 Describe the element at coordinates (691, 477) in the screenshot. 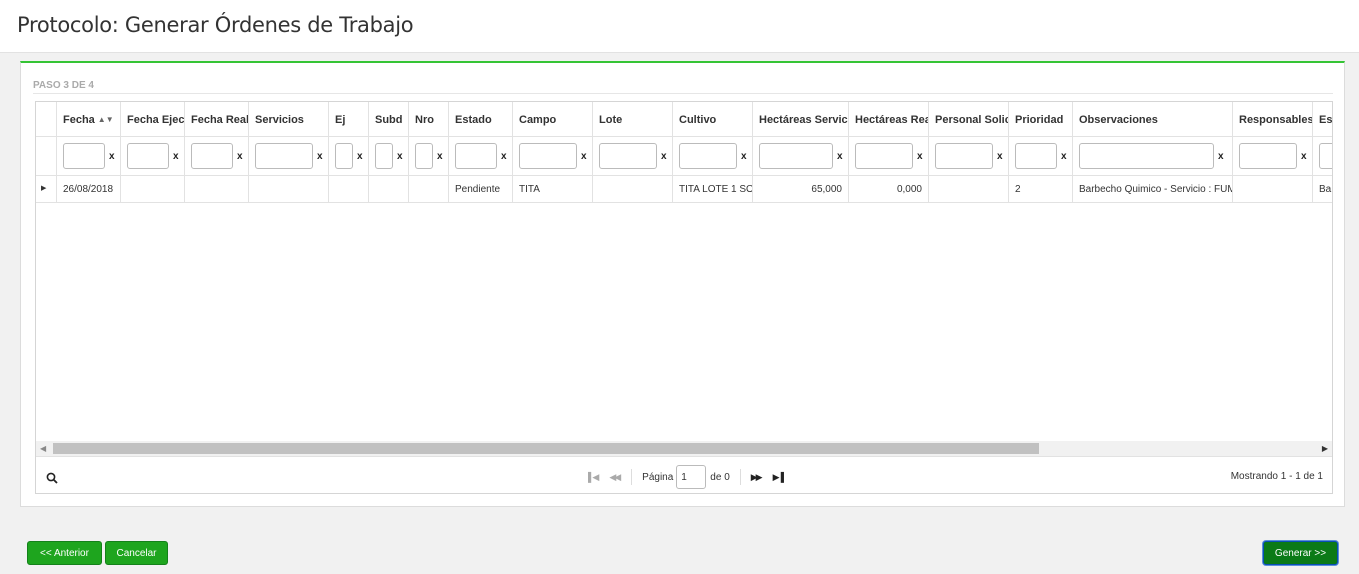

I see `page-number-input: 1` at that location.